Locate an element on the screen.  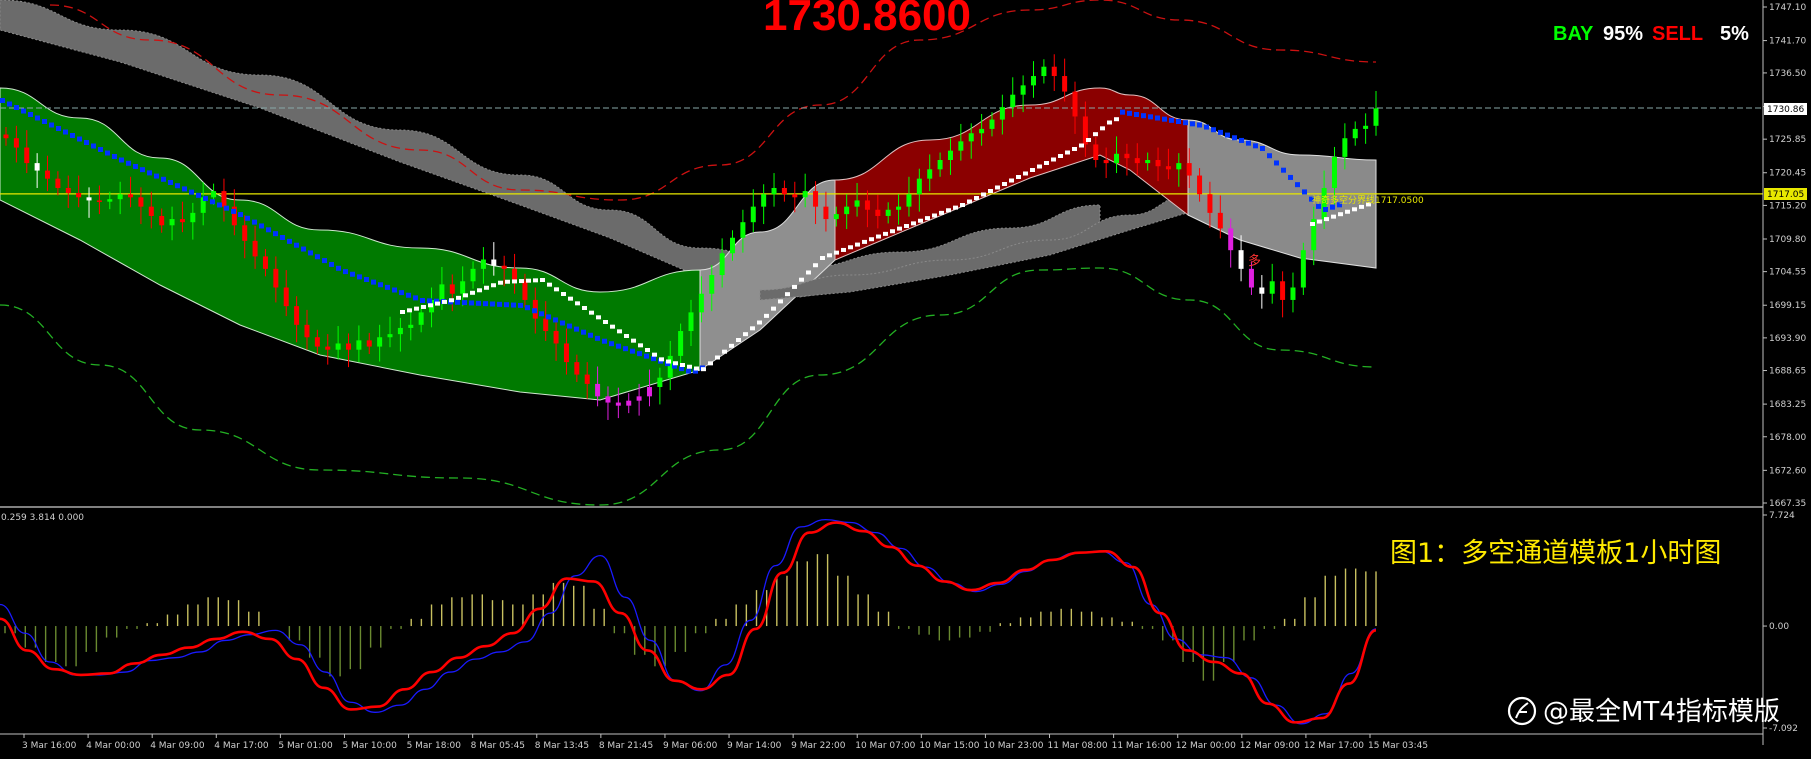
current-price-title: 1730.8600 is located at coordinates (867, 20).